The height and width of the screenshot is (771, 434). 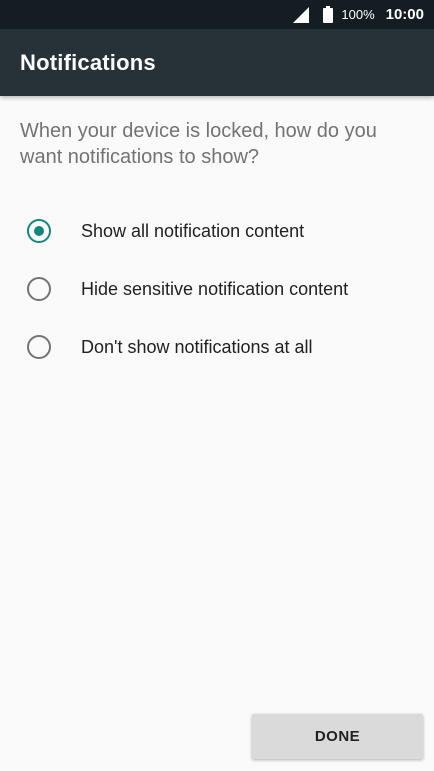 I want to click on option-label: Show all notification content, so click(x=193, y=230).